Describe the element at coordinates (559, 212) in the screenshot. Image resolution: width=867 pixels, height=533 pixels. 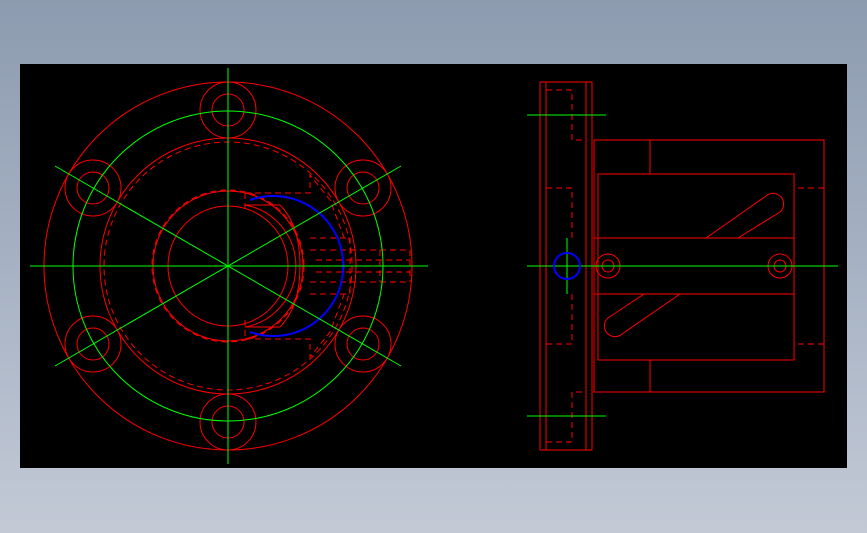
I see `hidden-bore-upper` at that location.